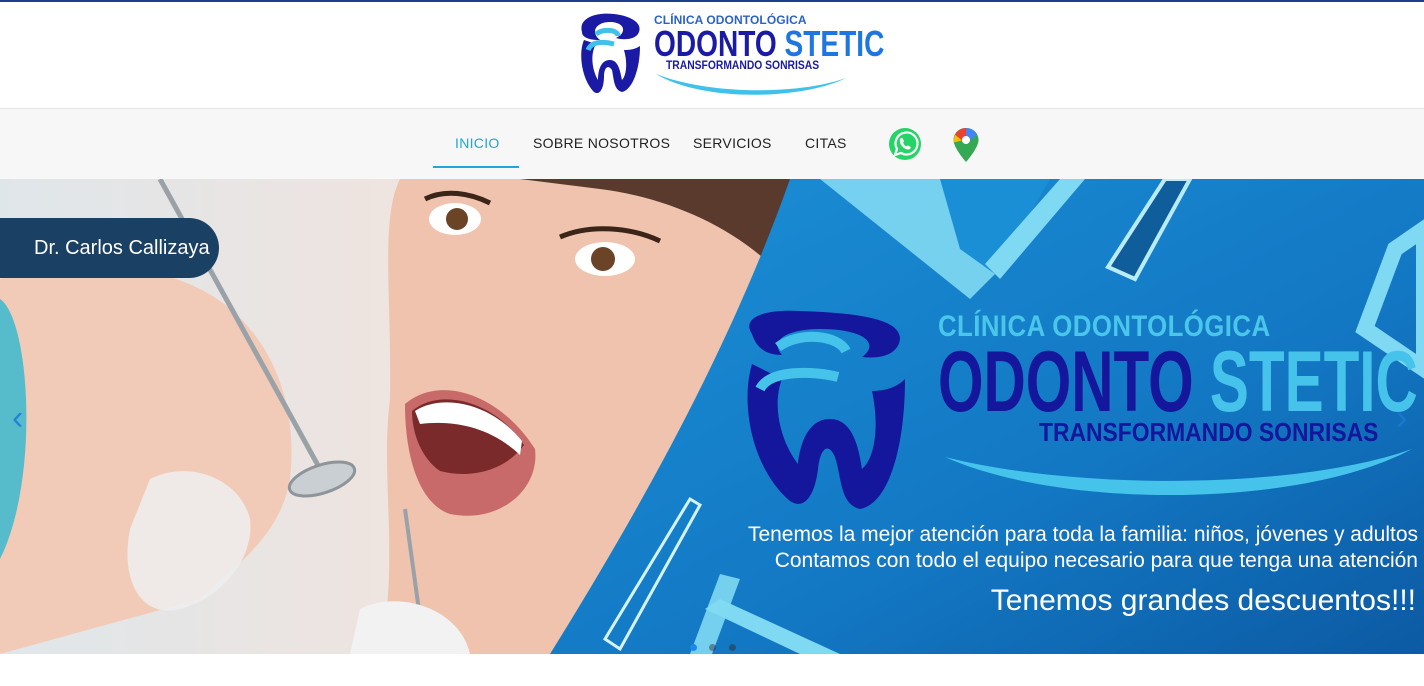 This screenshot has height=686, width=1424. What do you see at coordinates (476, 167) in the screenshot?
I see `nav-active-indicator` at bounding box center [476, 167].